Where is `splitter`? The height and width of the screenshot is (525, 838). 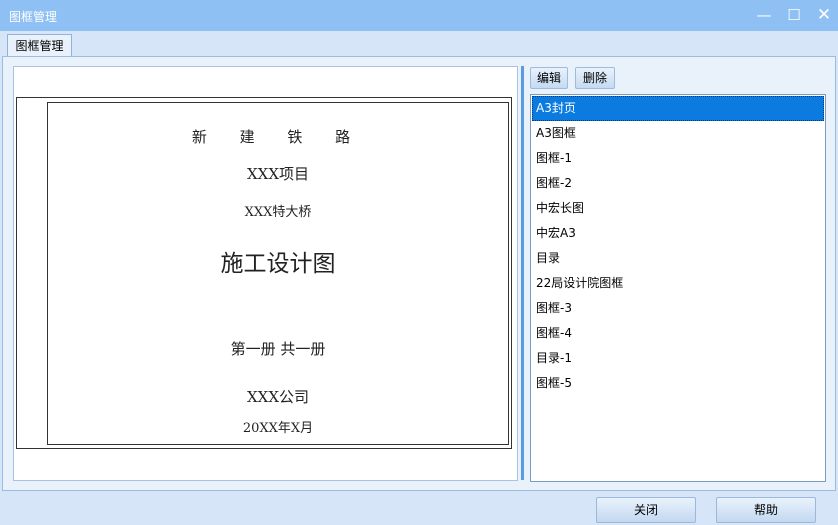
splitter is located at coordinates (522, 273).